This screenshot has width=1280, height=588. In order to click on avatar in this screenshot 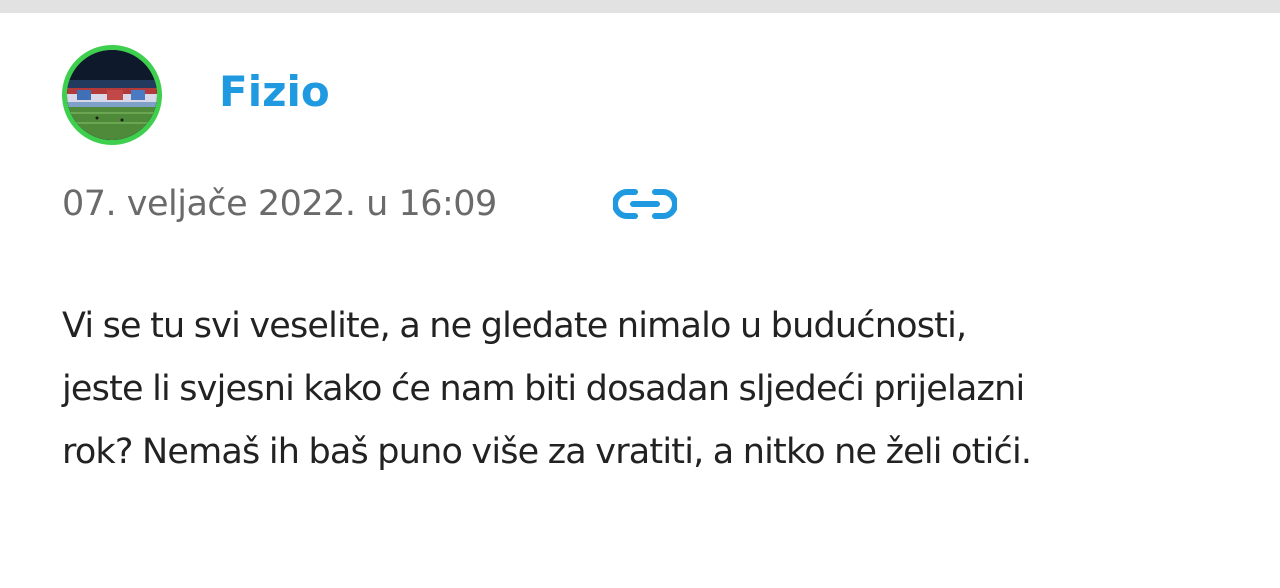, I will do `click(112, 95)`.